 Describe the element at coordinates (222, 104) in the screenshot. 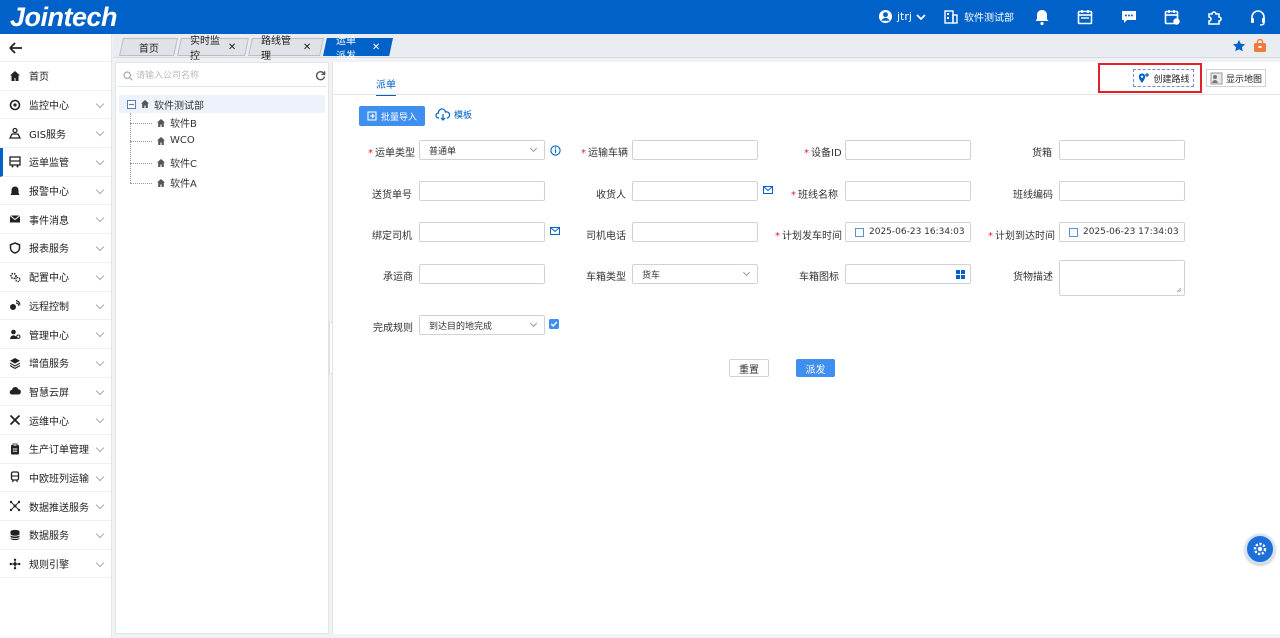

I see `tree-root-node: 软件测试部` at that location.